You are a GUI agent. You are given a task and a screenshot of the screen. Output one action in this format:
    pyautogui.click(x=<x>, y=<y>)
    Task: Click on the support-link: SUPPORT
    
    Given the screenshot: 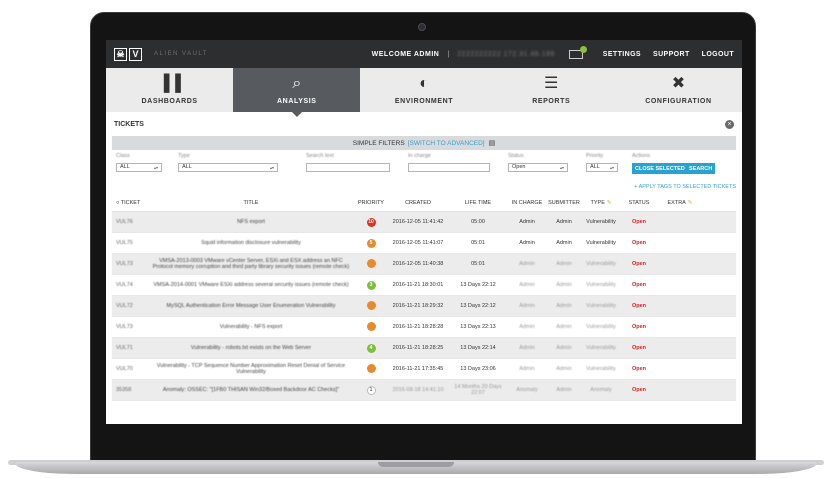 What is the action you would take?
    pyautogui.click(x=671, y=54)
    